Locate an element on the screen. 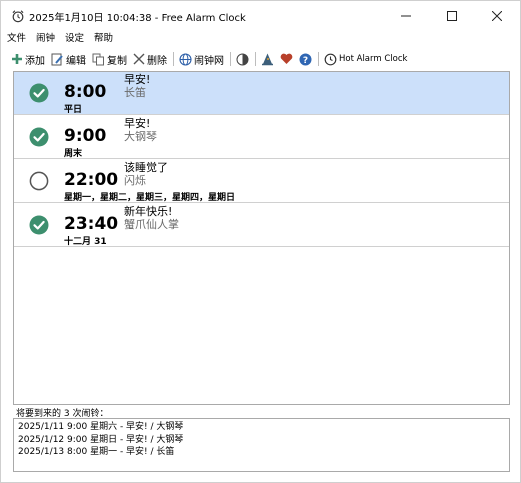 The width and height of the screenshot is (521, 483). alarm-time: 23:40 is located at coordinates (91, 224).